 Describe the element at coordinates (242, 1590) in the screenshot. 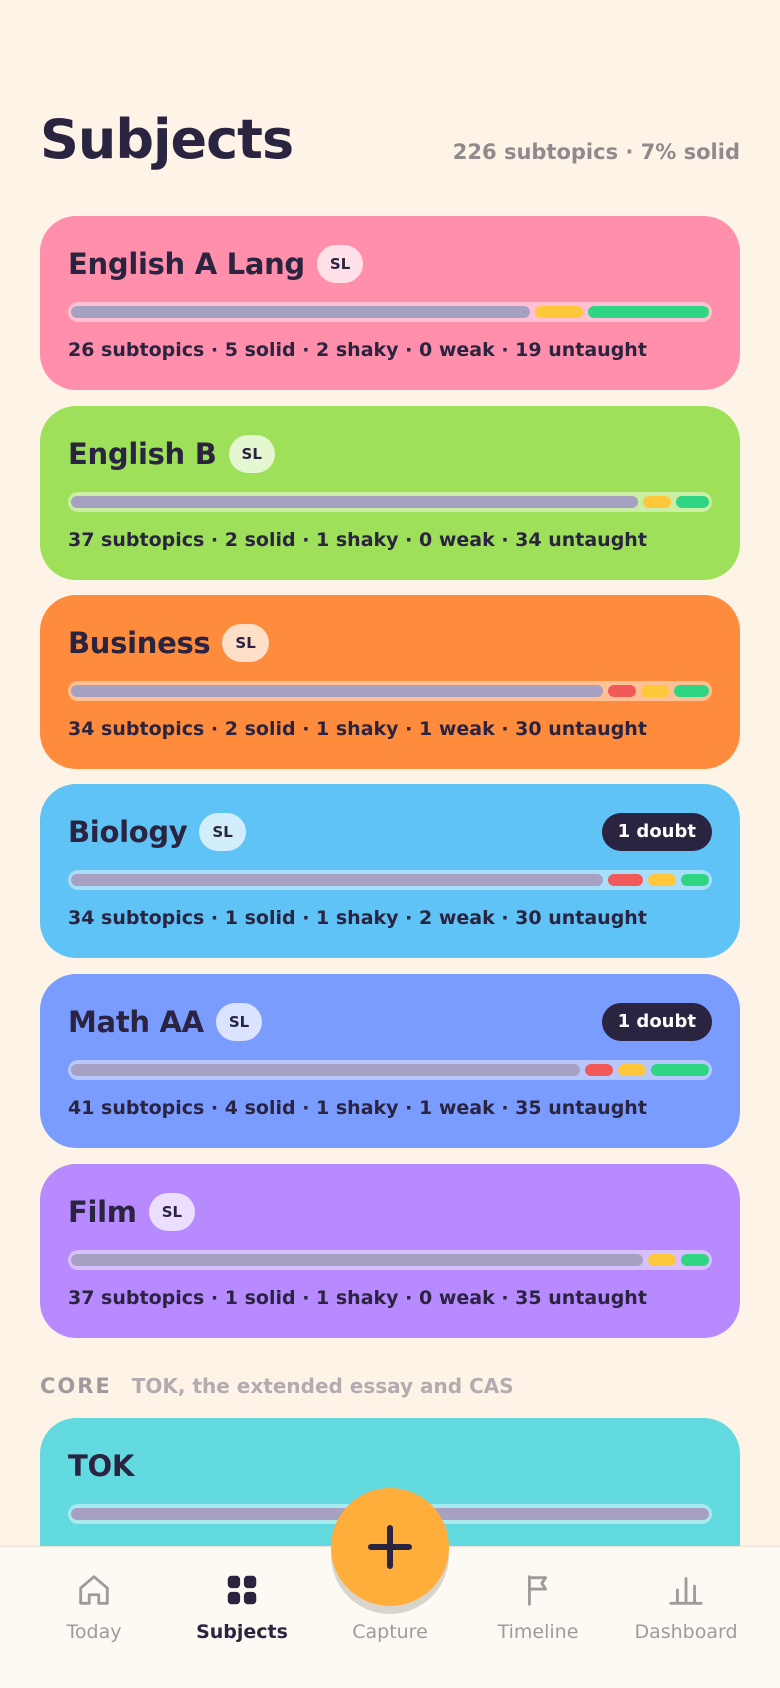

I see `grid-icon` at that location.